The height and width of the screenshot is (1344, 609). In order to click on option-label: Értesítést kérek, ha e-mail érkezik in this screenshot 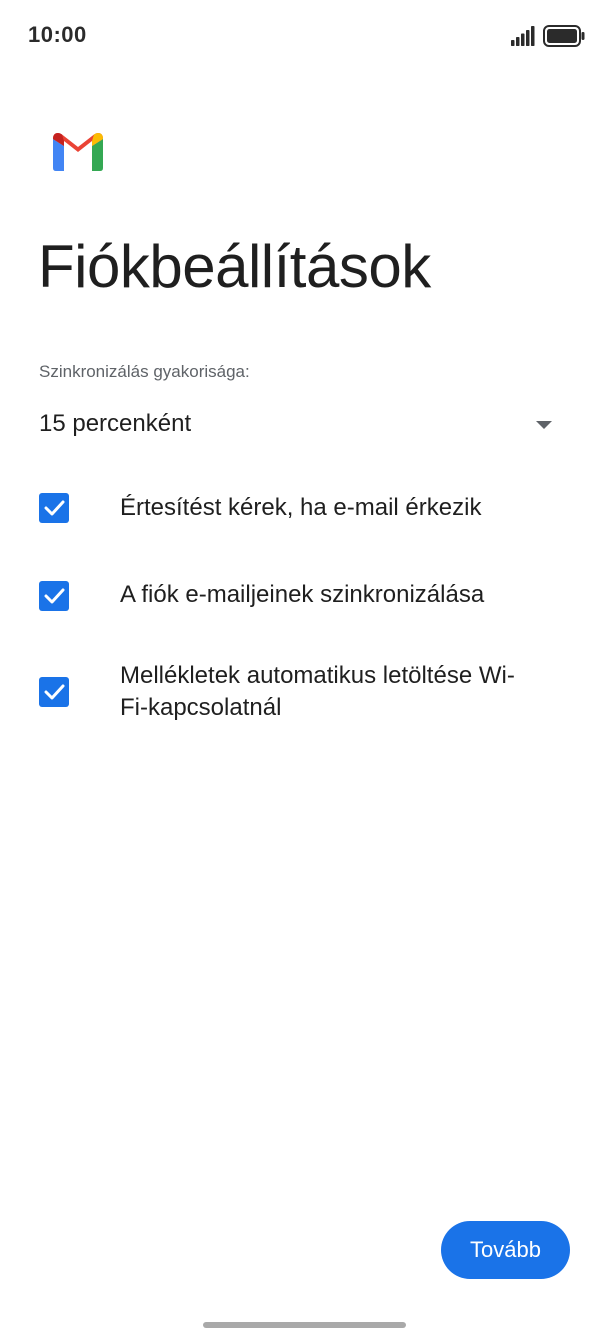, I will do `click(301, 507)`.